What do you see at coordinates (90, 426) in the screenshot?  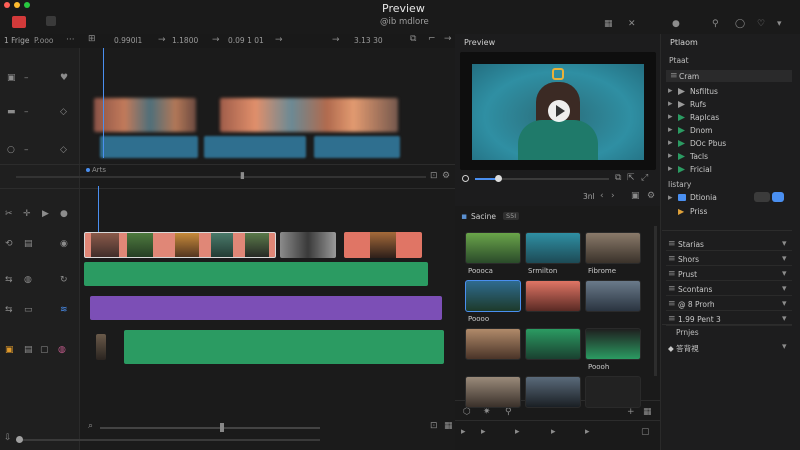 I see `zoom-icon: ⌕` at bounding box center [90, 426].